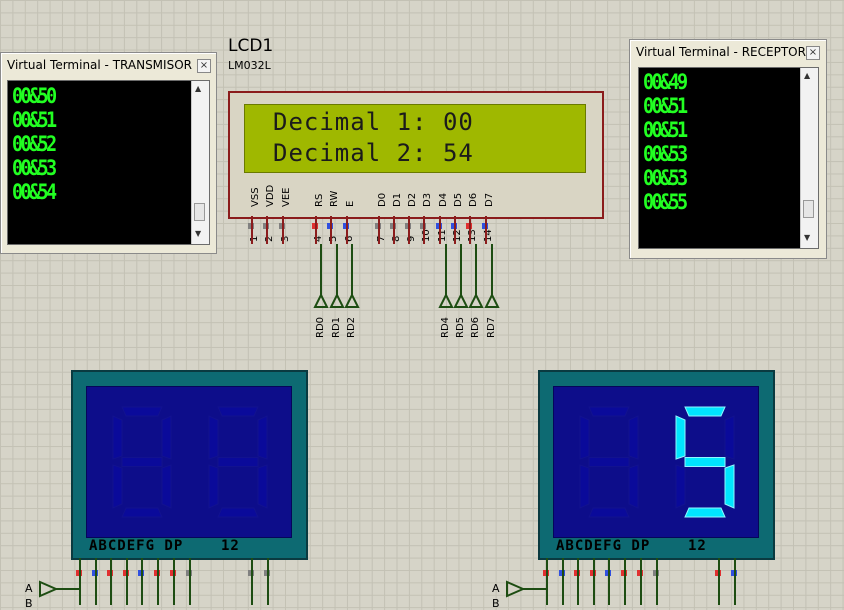 The height and width of the screenshot is (610, 844). What do you see at coordinates (373, 122) in the screenshot?
I see `lcd-line-1: Decimal 1: 00` at bounding box center [373, 122].